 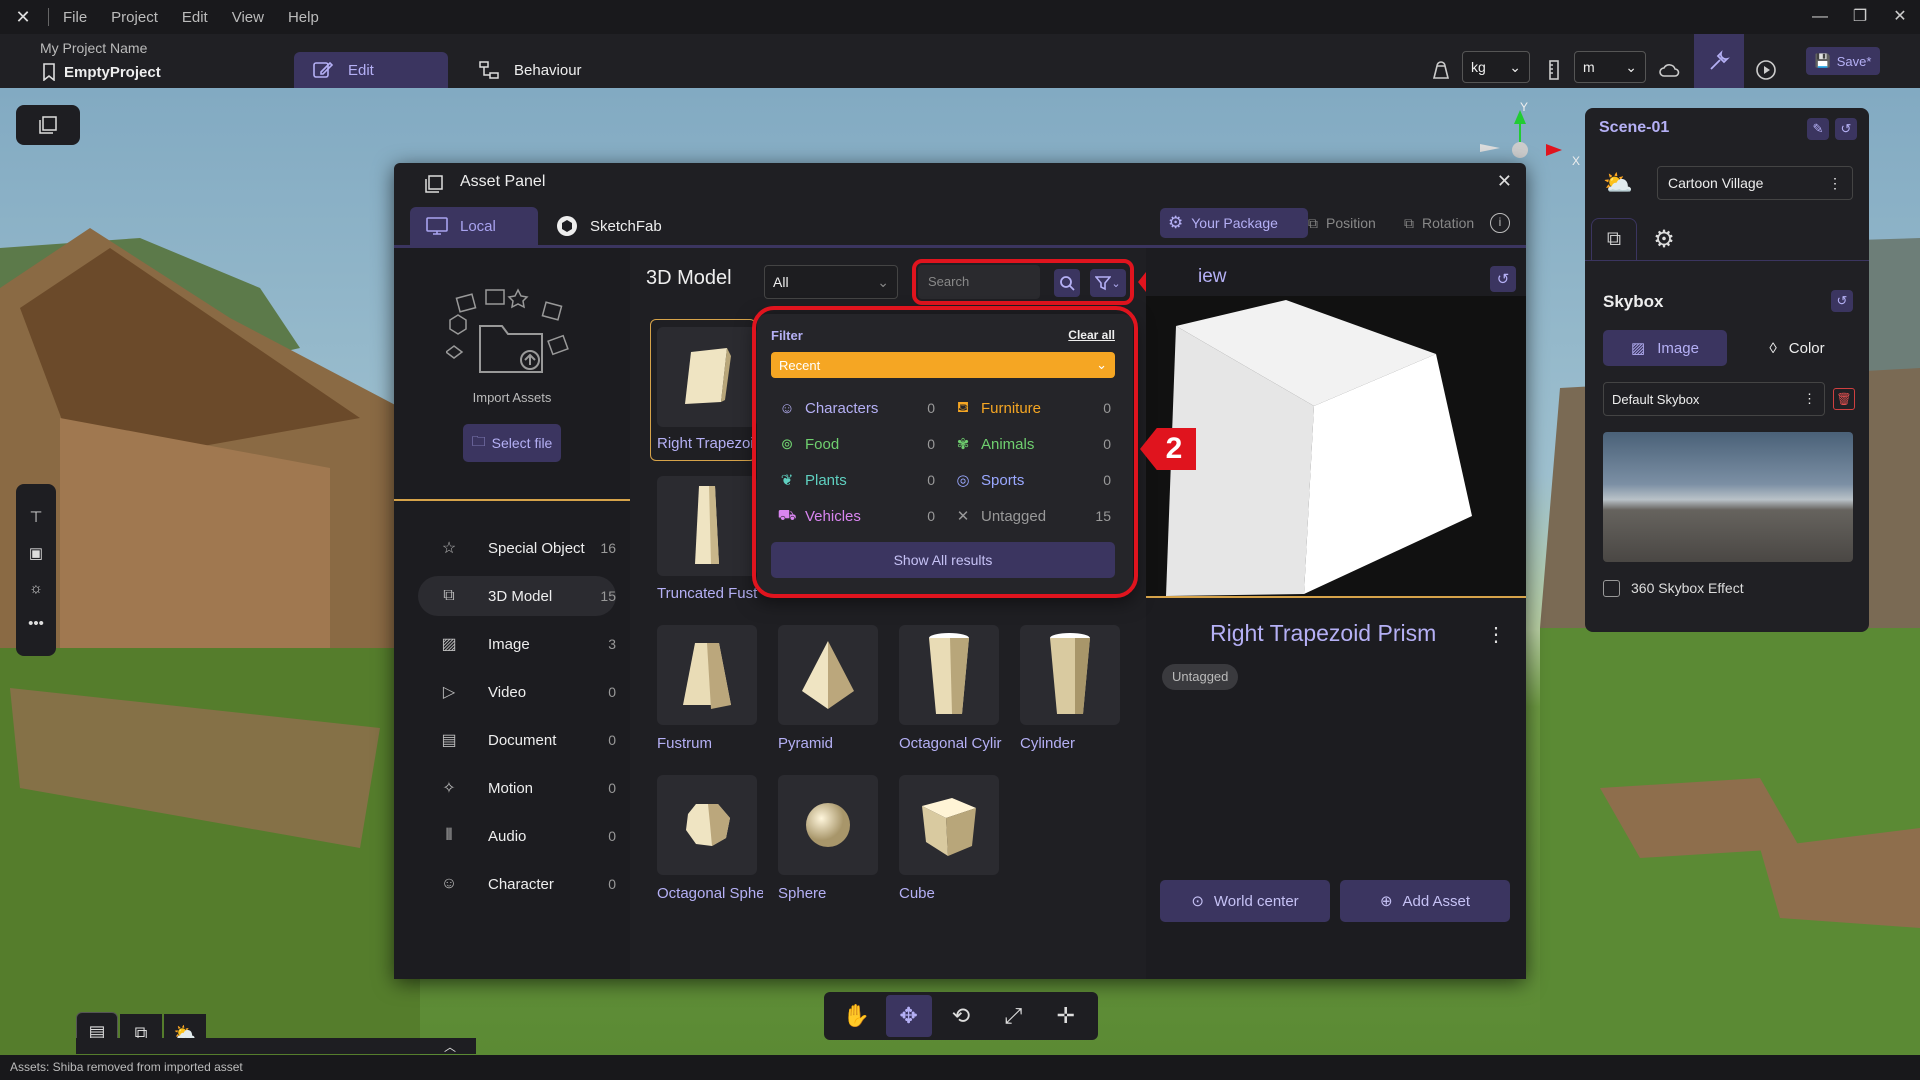 I want to click on move-icon: ✥, so click(x=908, y=1016).